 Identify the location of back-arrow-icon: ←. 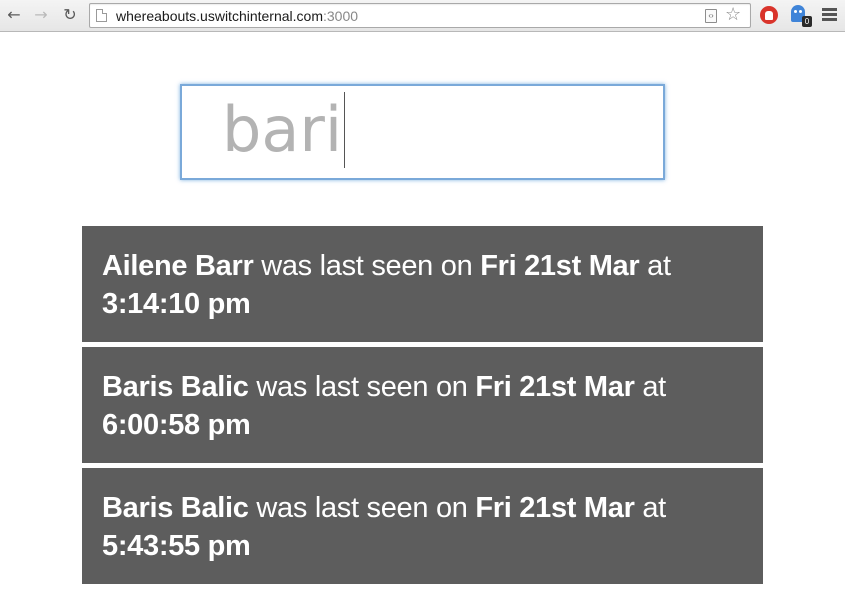
(14, 15).